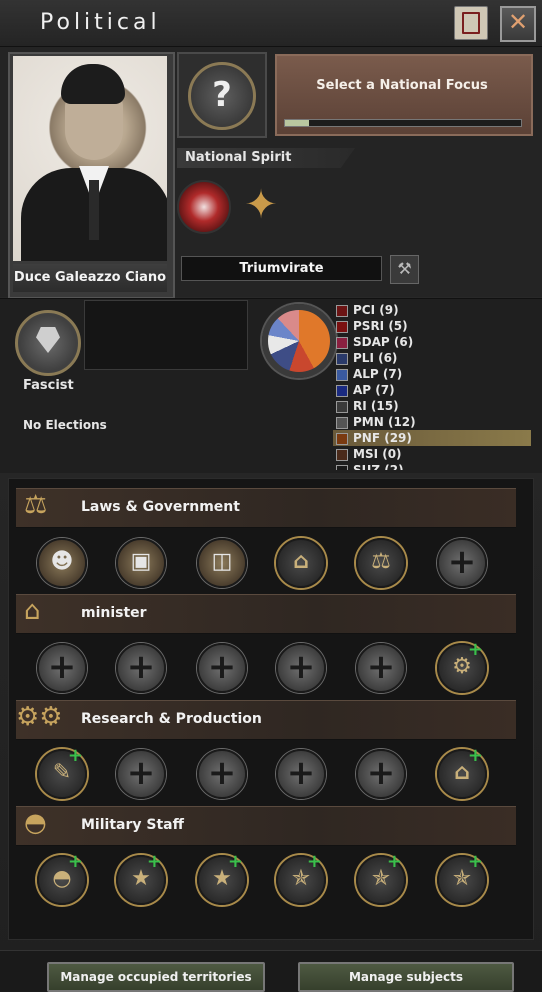 The height and width of the screenshot is (992, 542). Describe the element at coordinates (382, 438) in the screenshot. I see `party-name: PNF (29)` at that location.